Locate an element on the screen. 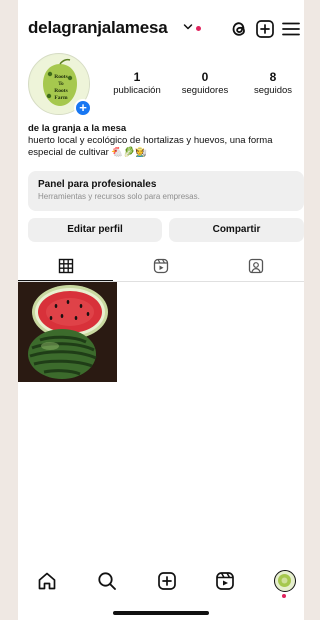 This screenshot has width=320, height=620. tab-grid is located at coordinates (65, 268).